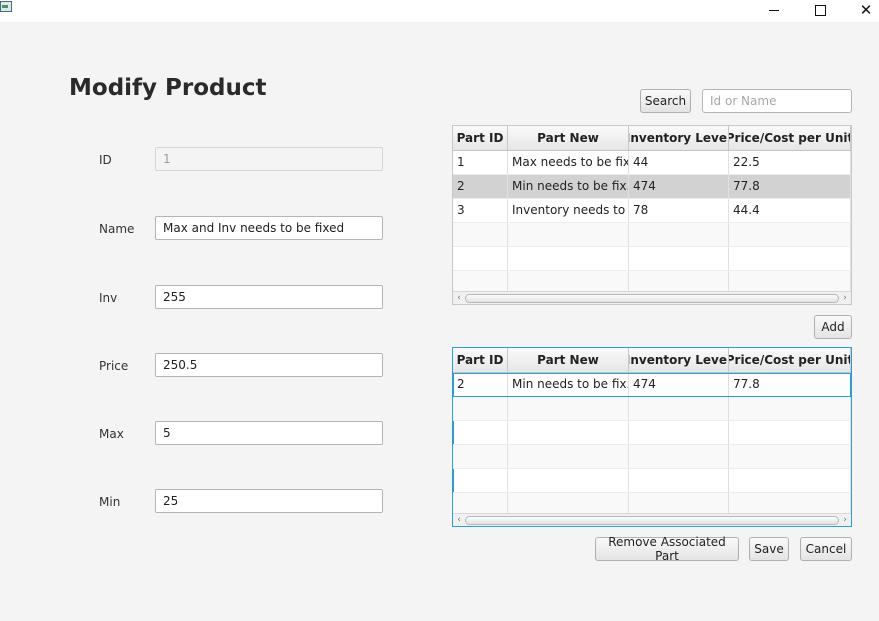 The image size is (879, 621). I want to click on minimize-icon, so click(774, 10).